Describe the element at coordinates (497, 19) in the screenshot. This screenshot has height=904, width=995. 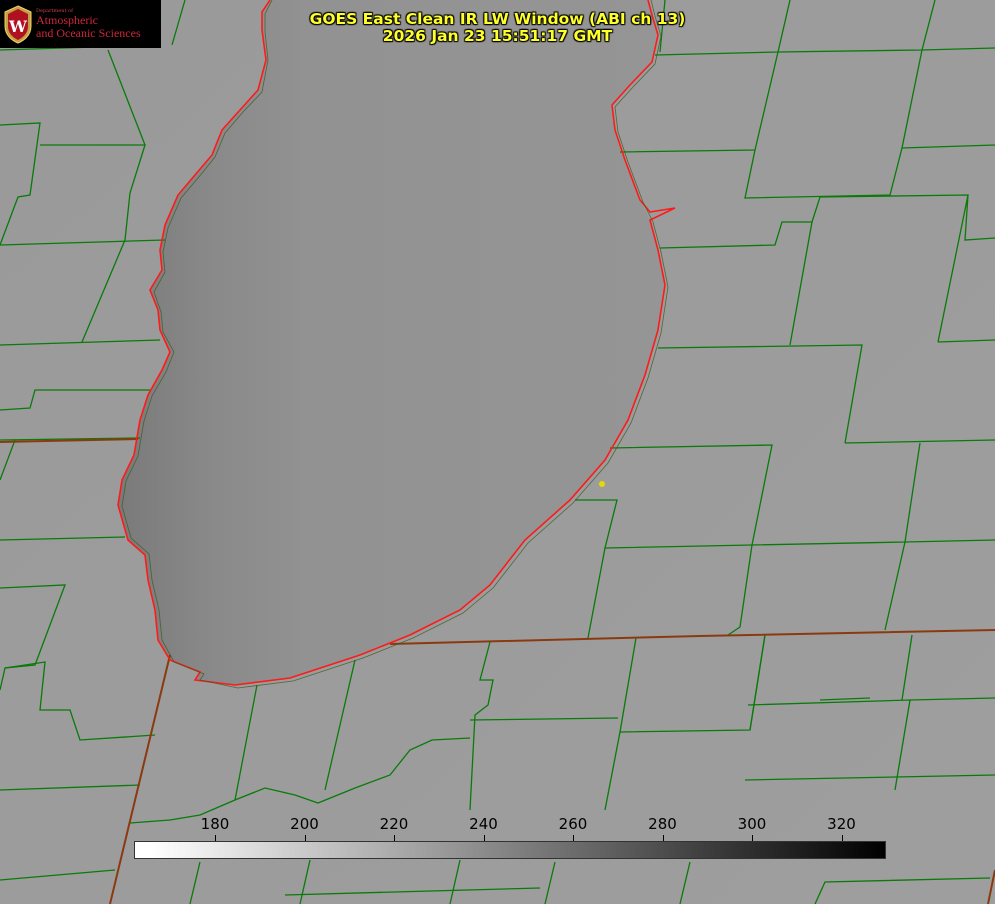
I see `title-product: GOES East Clean IR LW Window (ABI ch 13)` at that location.